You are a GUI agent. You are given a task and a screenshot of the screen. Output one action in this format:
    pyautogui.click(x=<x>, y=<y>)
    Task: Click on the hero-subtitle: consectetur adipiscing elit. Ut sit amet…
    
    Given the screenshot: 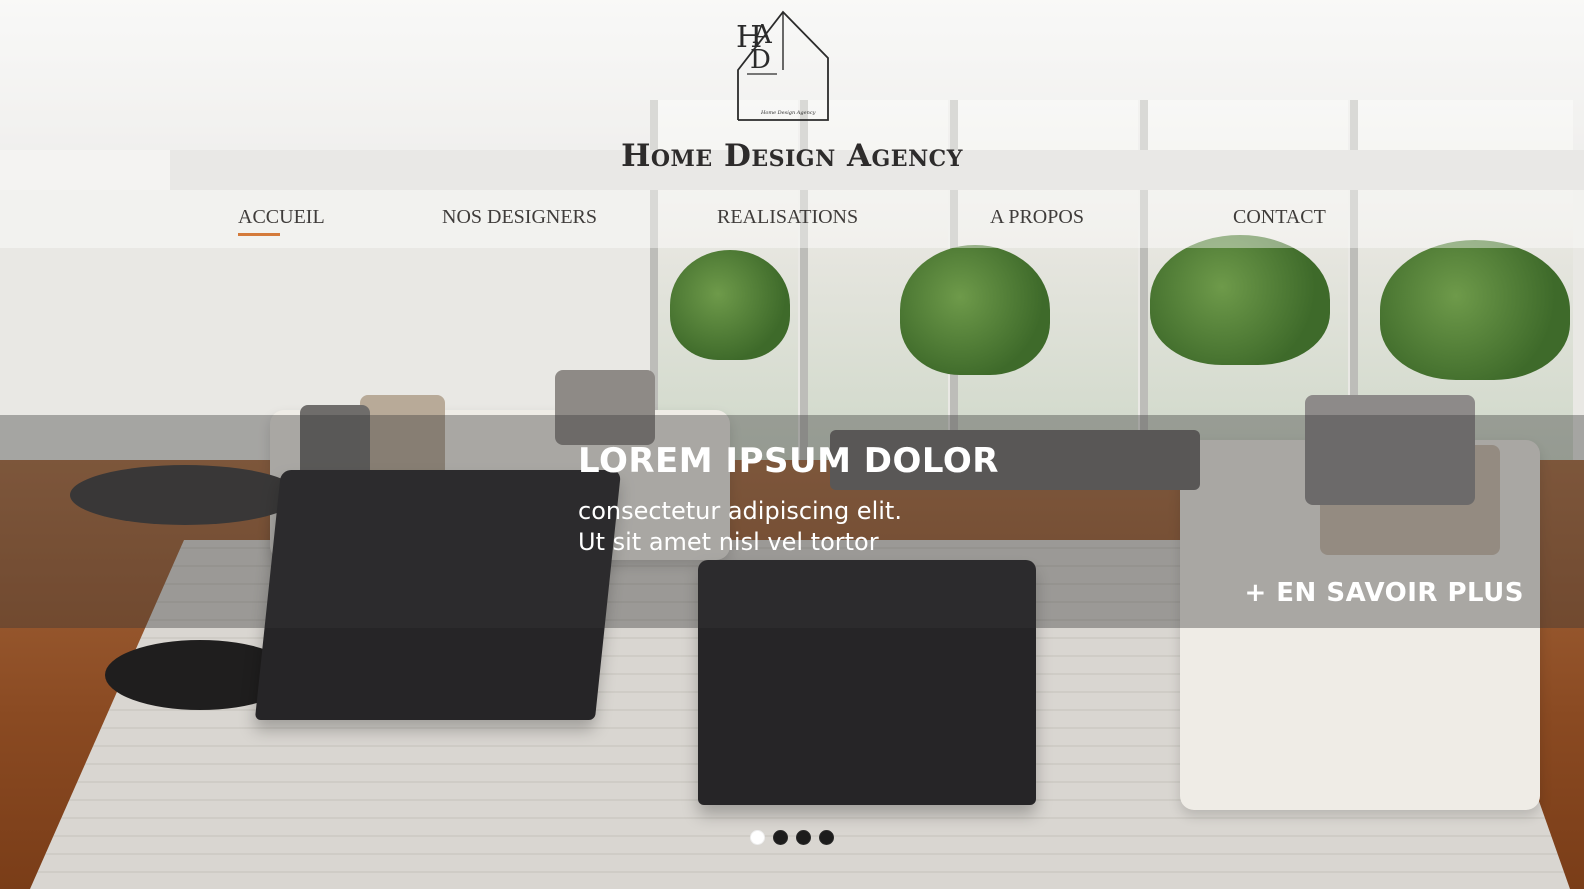 What is the action you would take?
    pyautogui.click(x=740, y=526)
    